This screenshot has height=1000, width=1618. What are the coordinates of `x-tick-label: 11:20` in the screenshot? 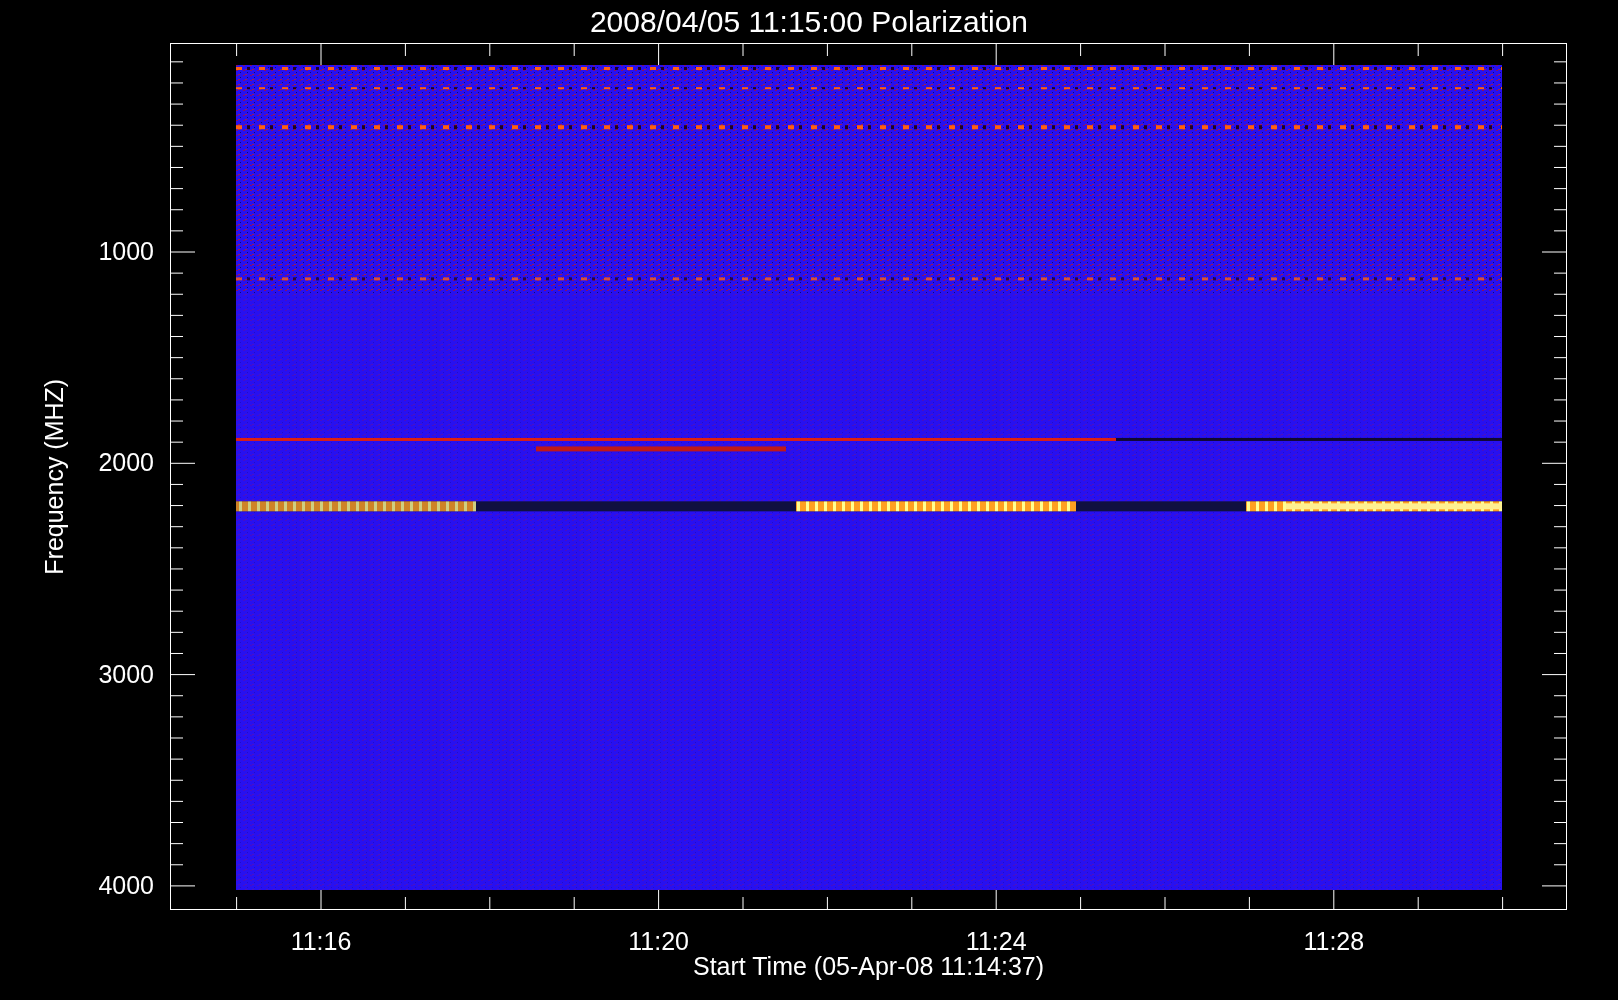 It's located at (658, 941).